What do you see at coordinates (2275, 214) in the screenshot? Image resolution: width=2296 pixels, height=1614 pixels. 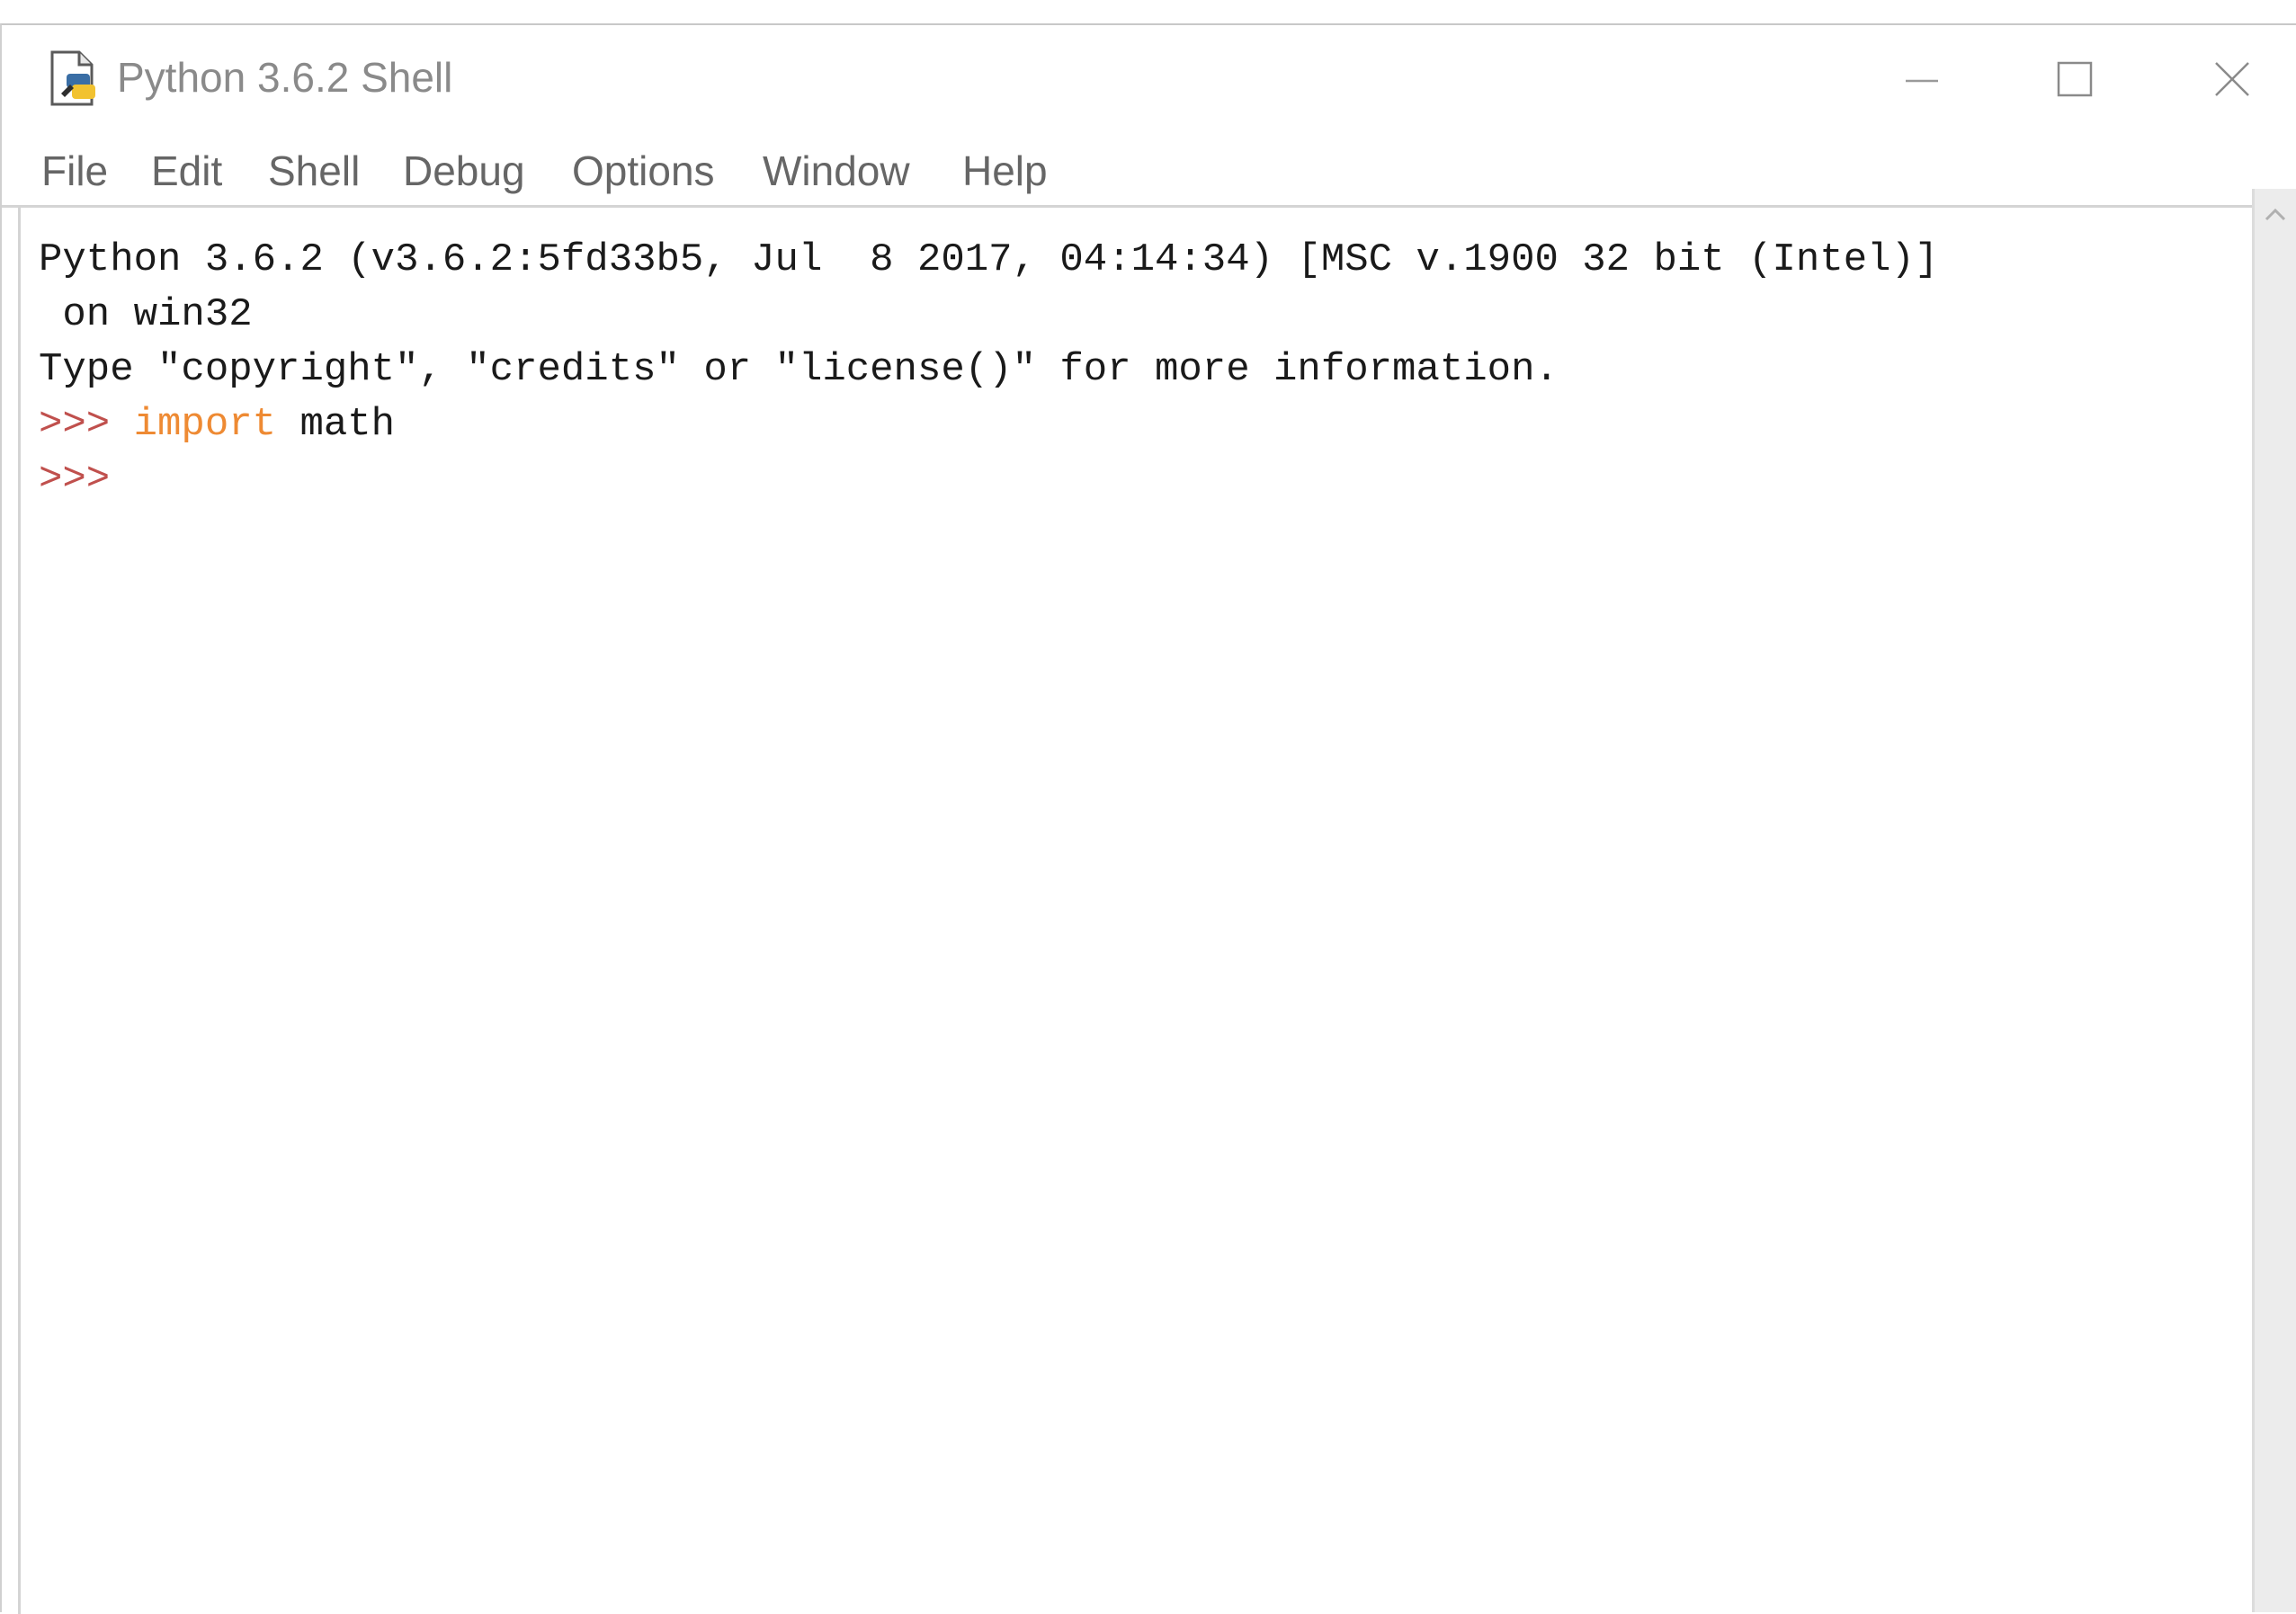 I see `chevron-up-icon` at bounding box center [2275, 214].